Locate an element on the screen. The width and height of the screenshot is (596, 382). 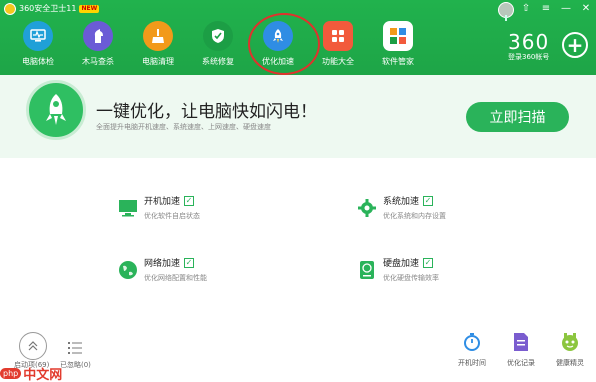
nav-item-system-repair: 系统修复 is located at coordinates (218, 45).